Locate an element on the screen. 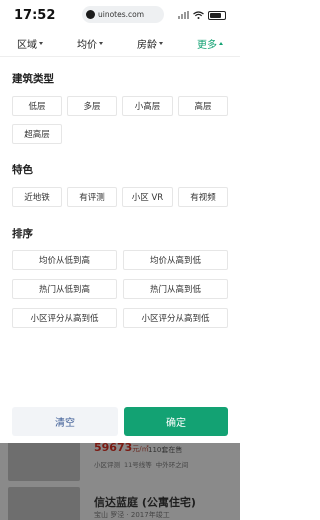 The height and width of the screenshot is (520, 320). option-mid-high-rise: 小高层 is located at coordinates (147, 106).